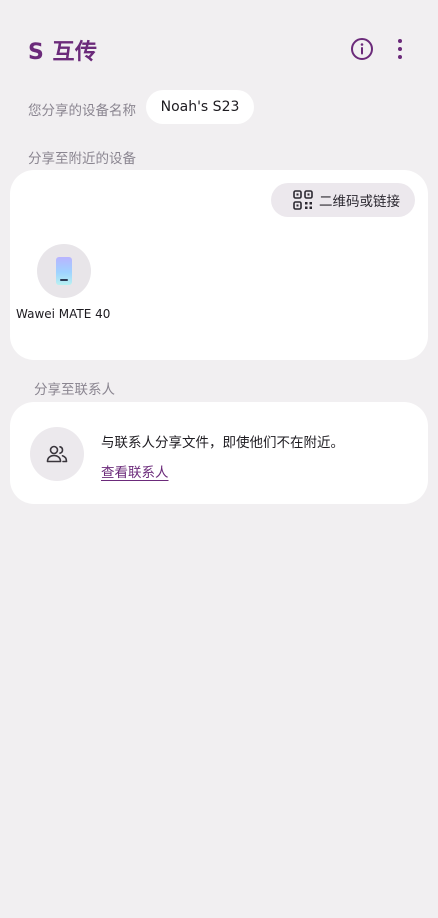 The height and width of the screenshot is (918, 438). What do you see at coordinates (82, 111) in the screenshot?
I see `device-name-label: 您分享的设备名称` at bounding box center [82, 111].